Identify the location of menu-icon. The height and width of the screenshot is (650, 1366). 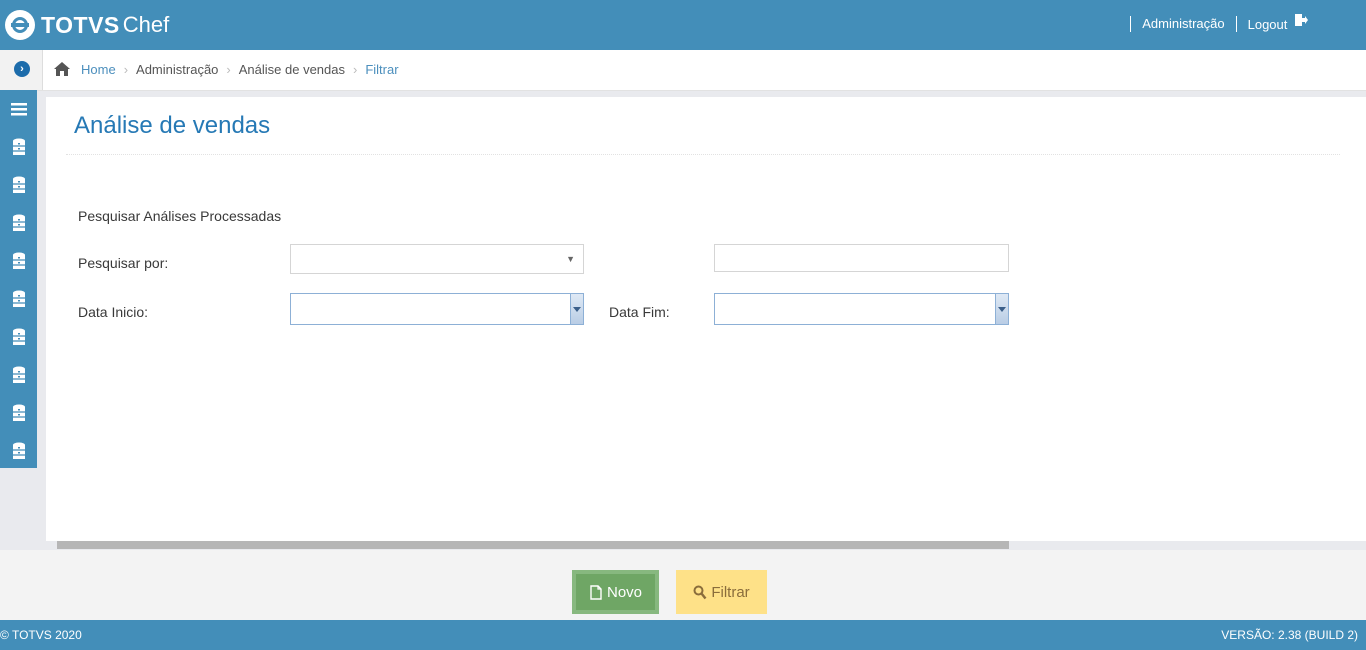
(18, 109).